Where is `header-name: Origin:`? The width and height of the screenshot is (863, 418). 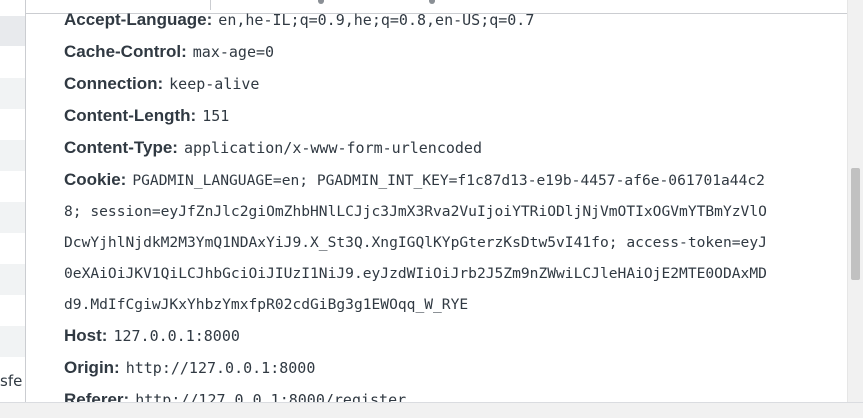
header-name: Origin: is located at coordinates (92, 367).